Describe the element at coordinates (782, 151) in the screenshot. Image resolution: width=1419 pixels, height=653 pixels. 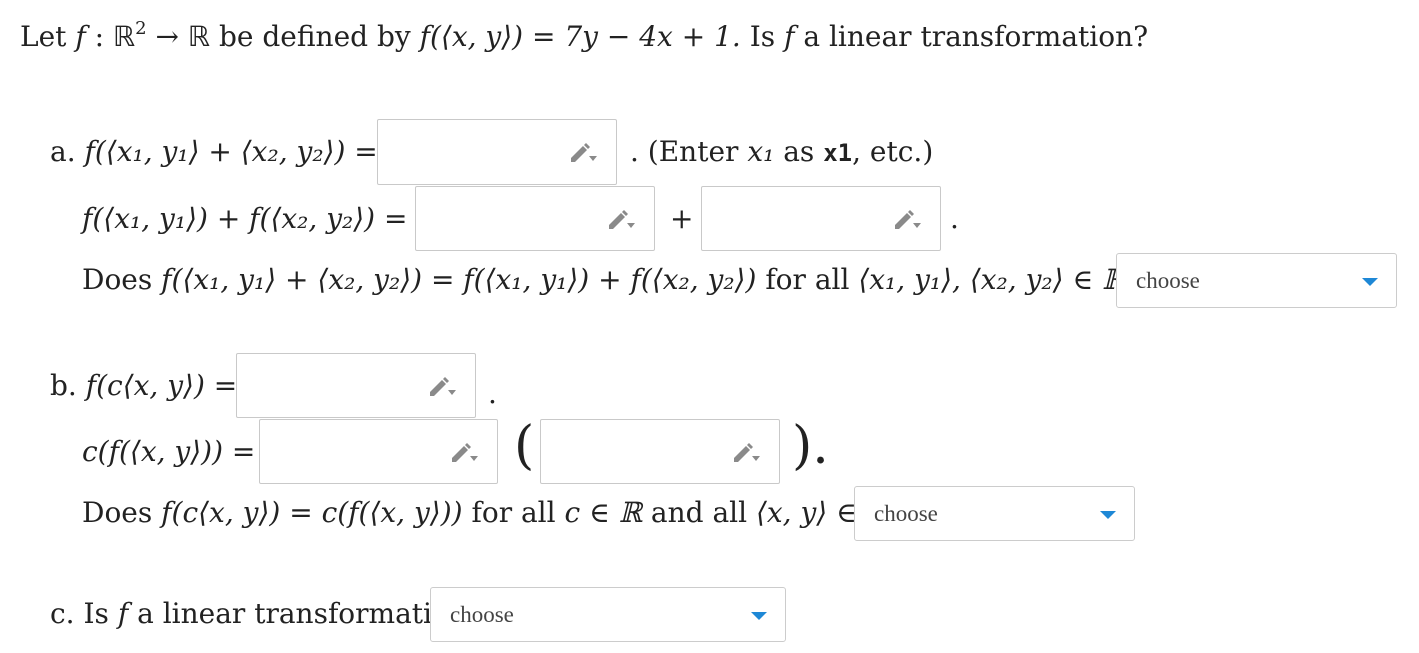
I see `part-a-hint: . (Enter x₁ as x1, etc.)` at that location.